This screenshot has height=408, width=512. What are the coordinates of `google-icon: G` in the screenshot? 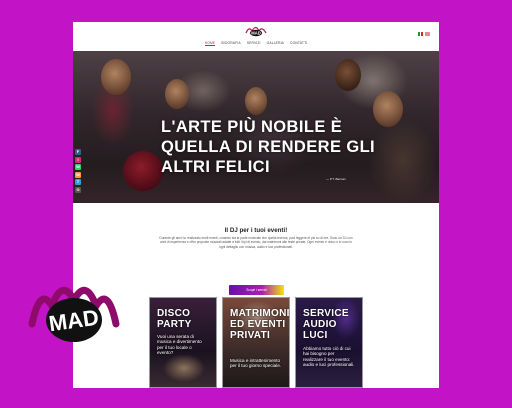 It's located at (78, 189).